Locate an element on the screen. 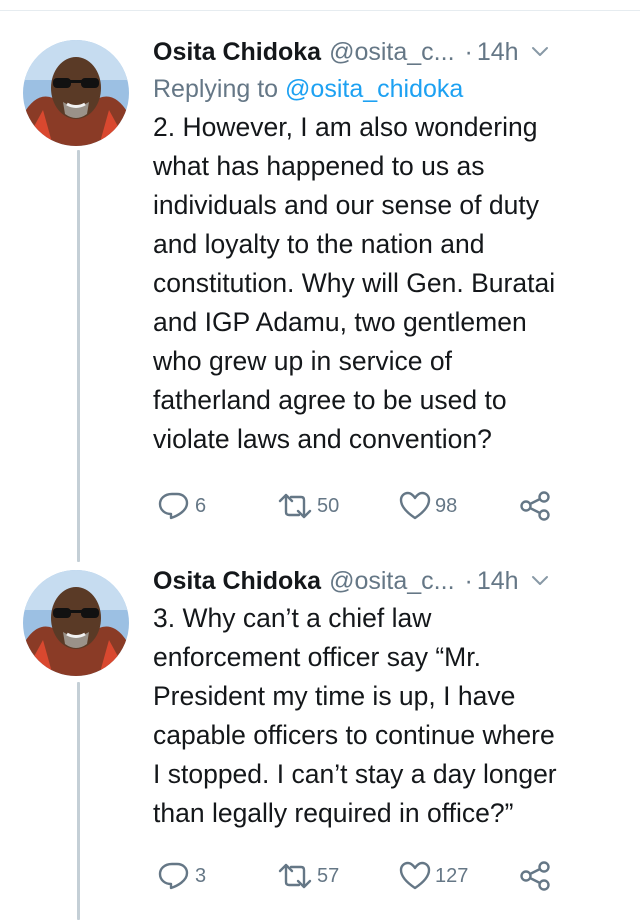 This screenshot has width=640, height=920. like-count: 127 is located at coordinates (452, 875).